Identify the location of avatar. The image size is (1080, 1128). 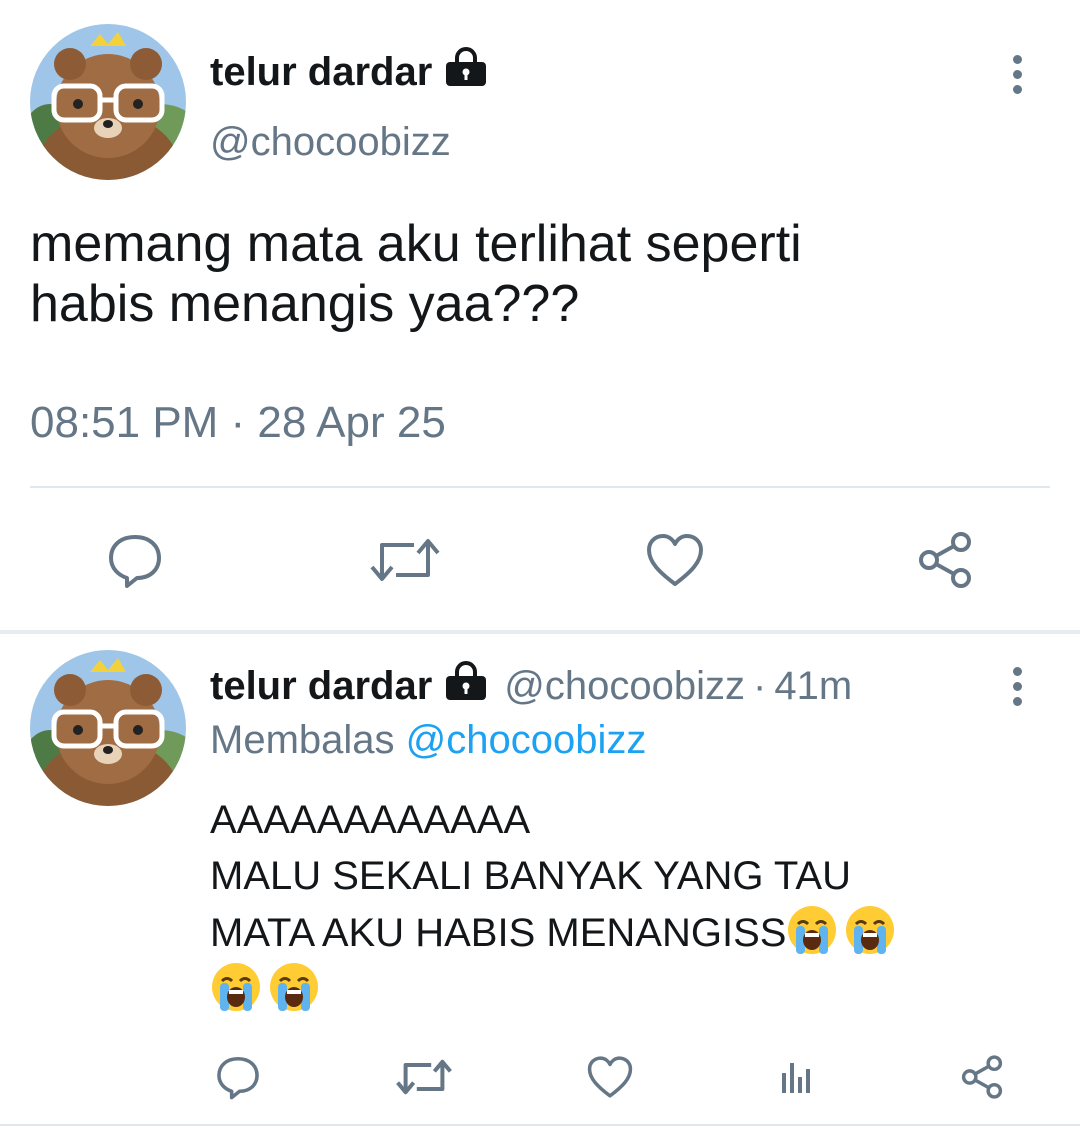
(108, 102).